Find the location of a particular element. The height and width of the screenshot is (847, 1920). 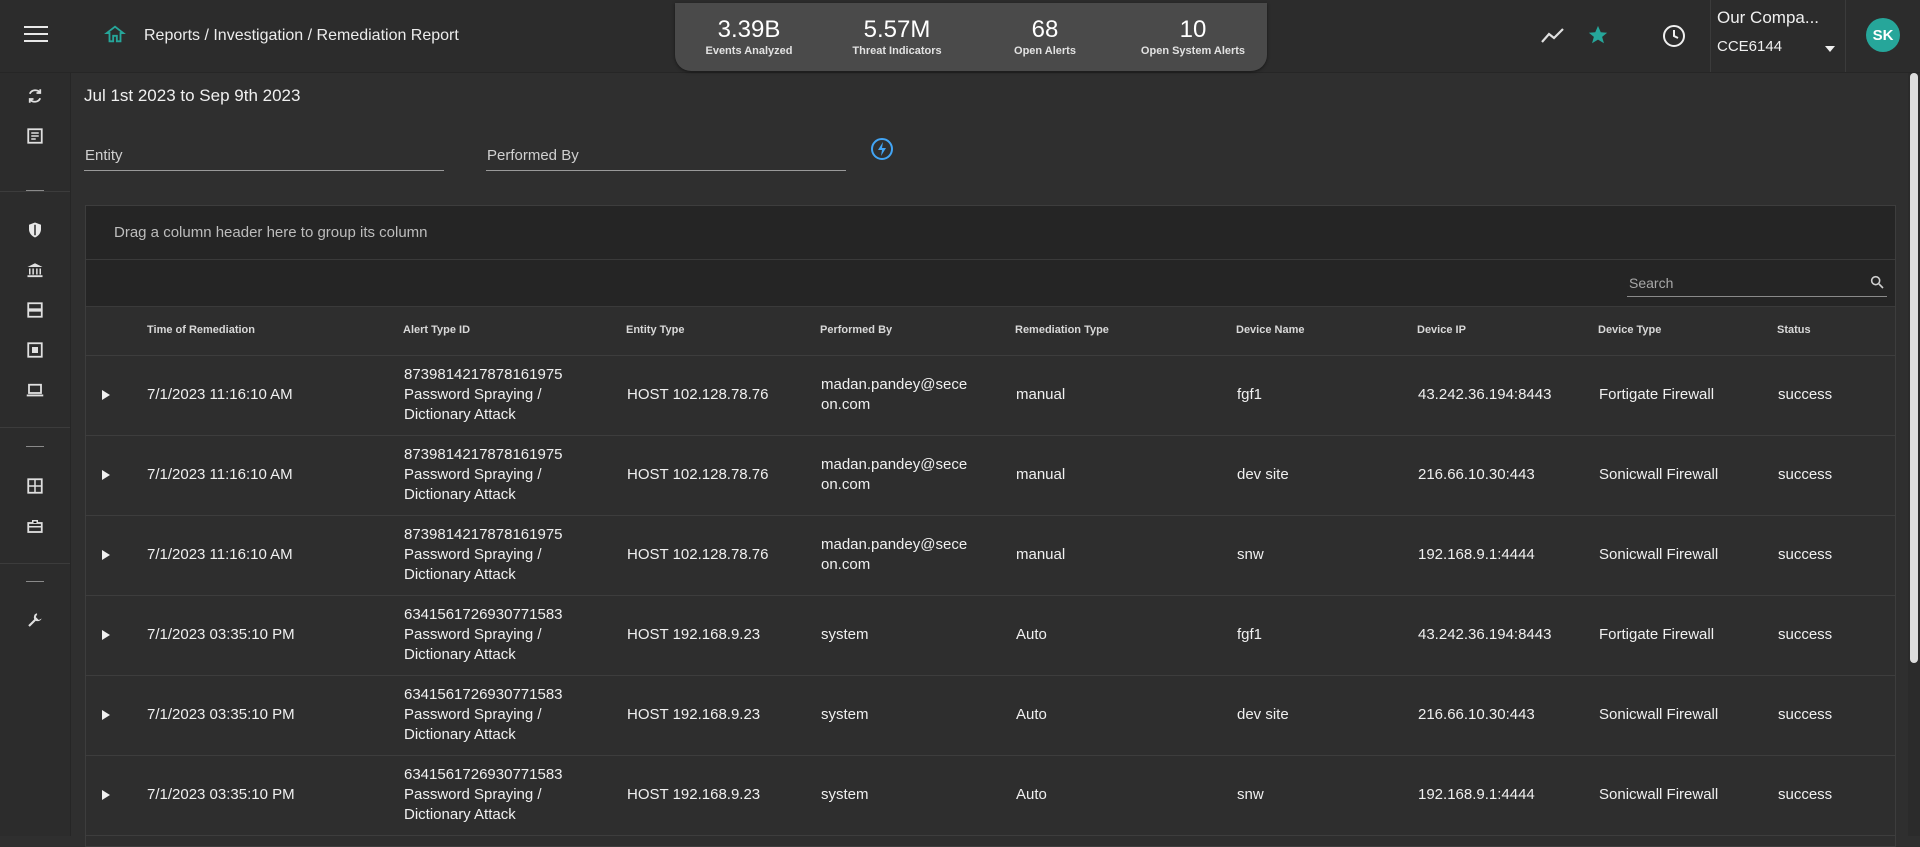

cell-device-name: fgf1 is located at coordinates (1250, 394).